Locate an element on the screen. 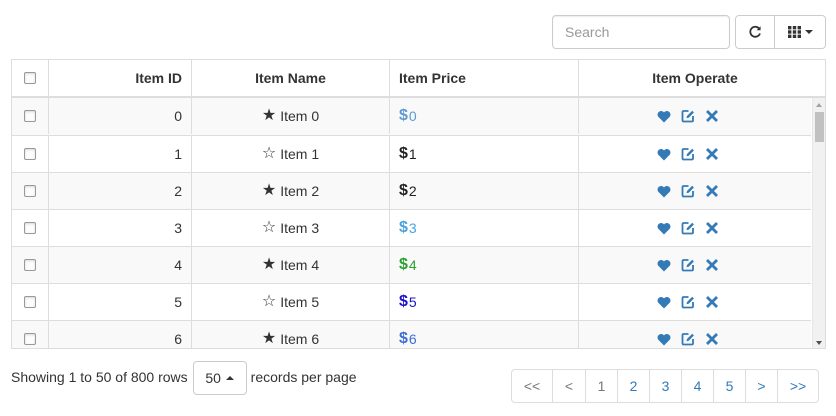 This screenshot has width=836, height=416. select-all-checkbox is located at coordinates (30, 78).